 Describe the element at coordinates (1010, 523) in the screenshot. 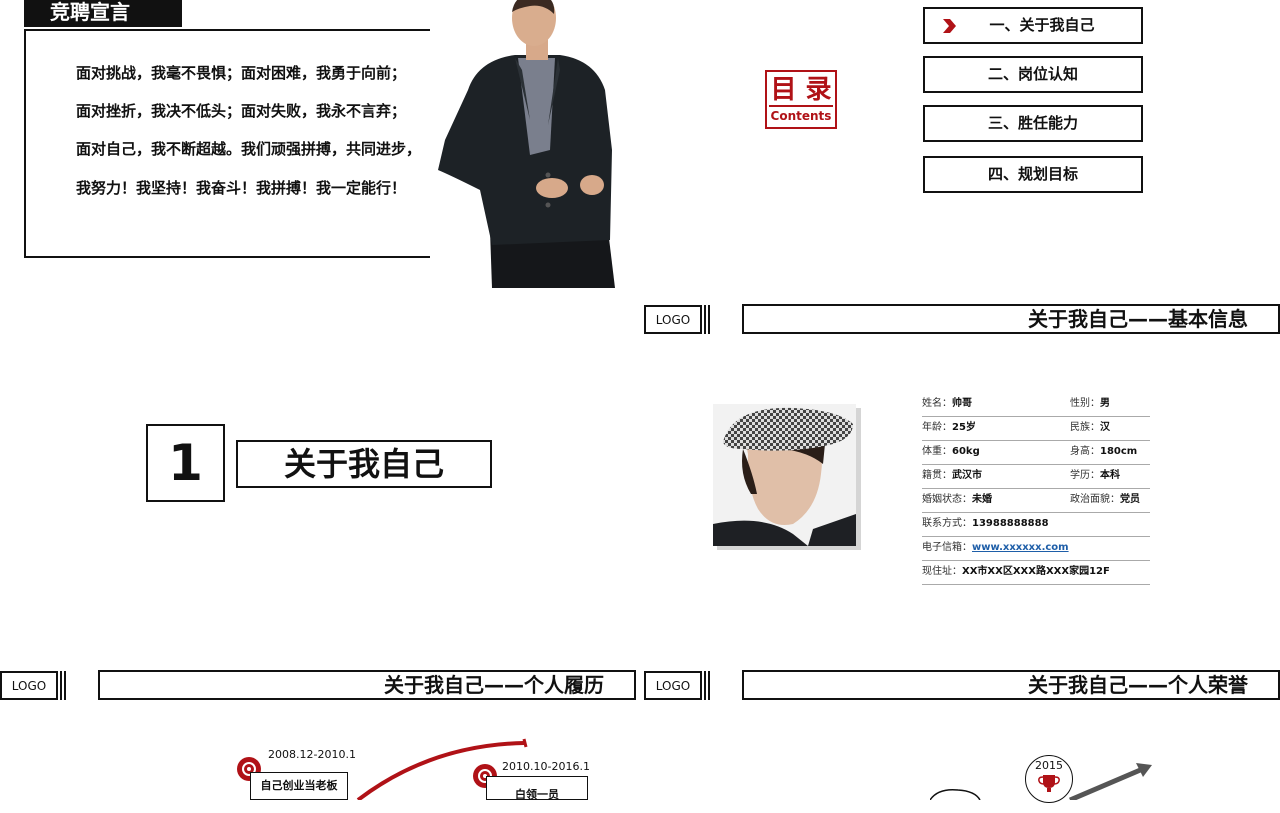

I see `info-value: 13988888888` at that location.